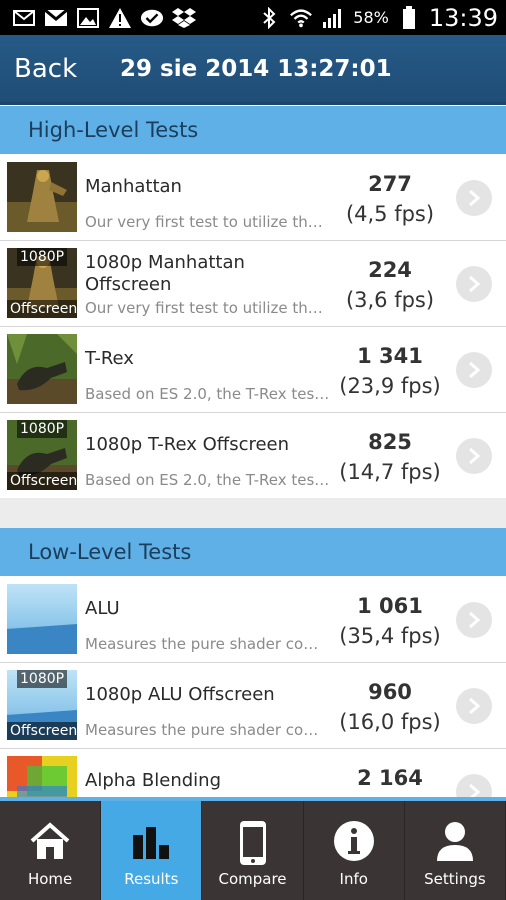  Describe the element at coordinates (165, 273) in the screenshot. I see `test-name: 1080p Manhattan Offscreen` at that location.